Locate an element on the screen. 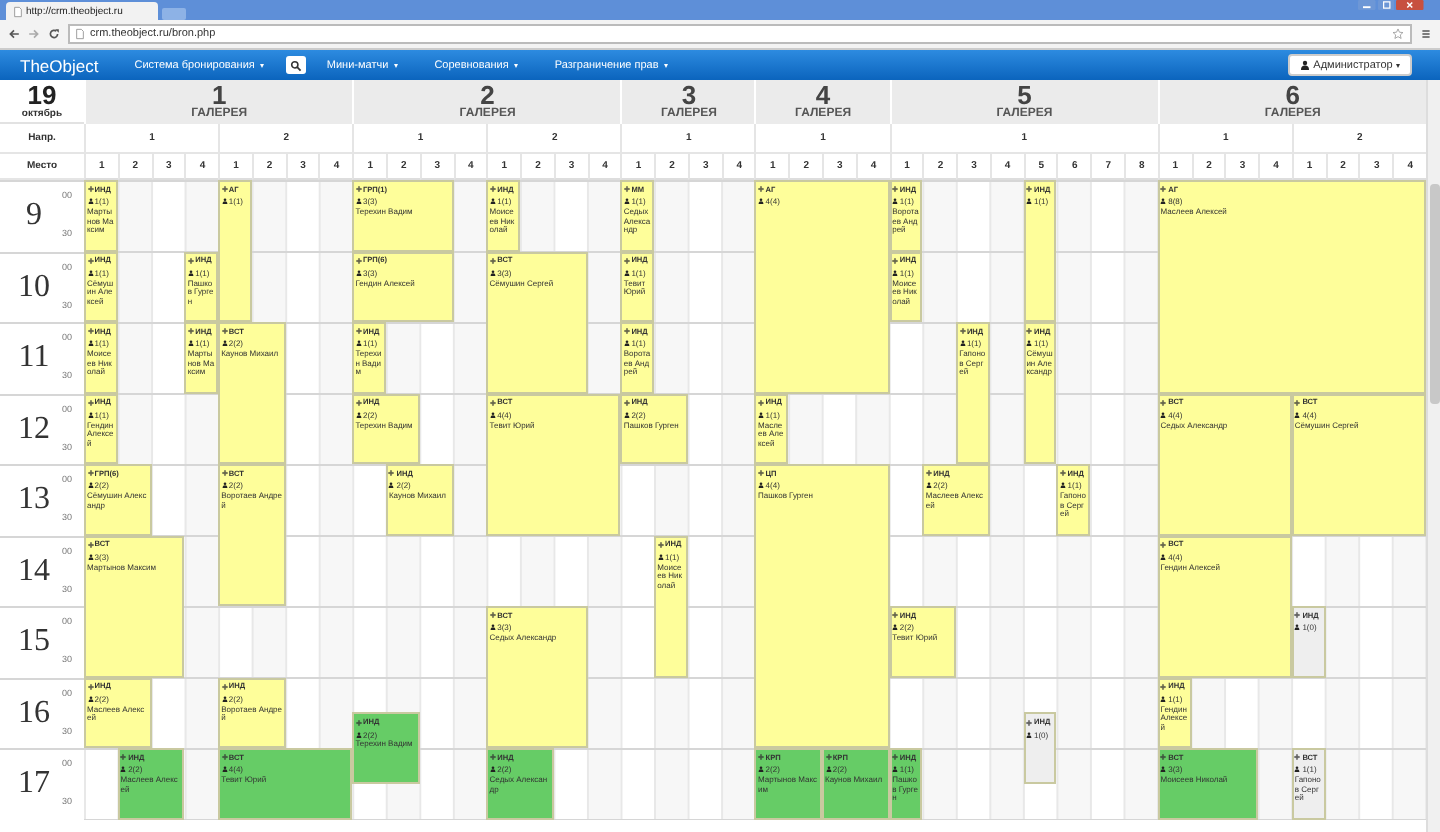 The image size is (1440, 832). gallery-number: 5 is located at coordinates (1024, 96).